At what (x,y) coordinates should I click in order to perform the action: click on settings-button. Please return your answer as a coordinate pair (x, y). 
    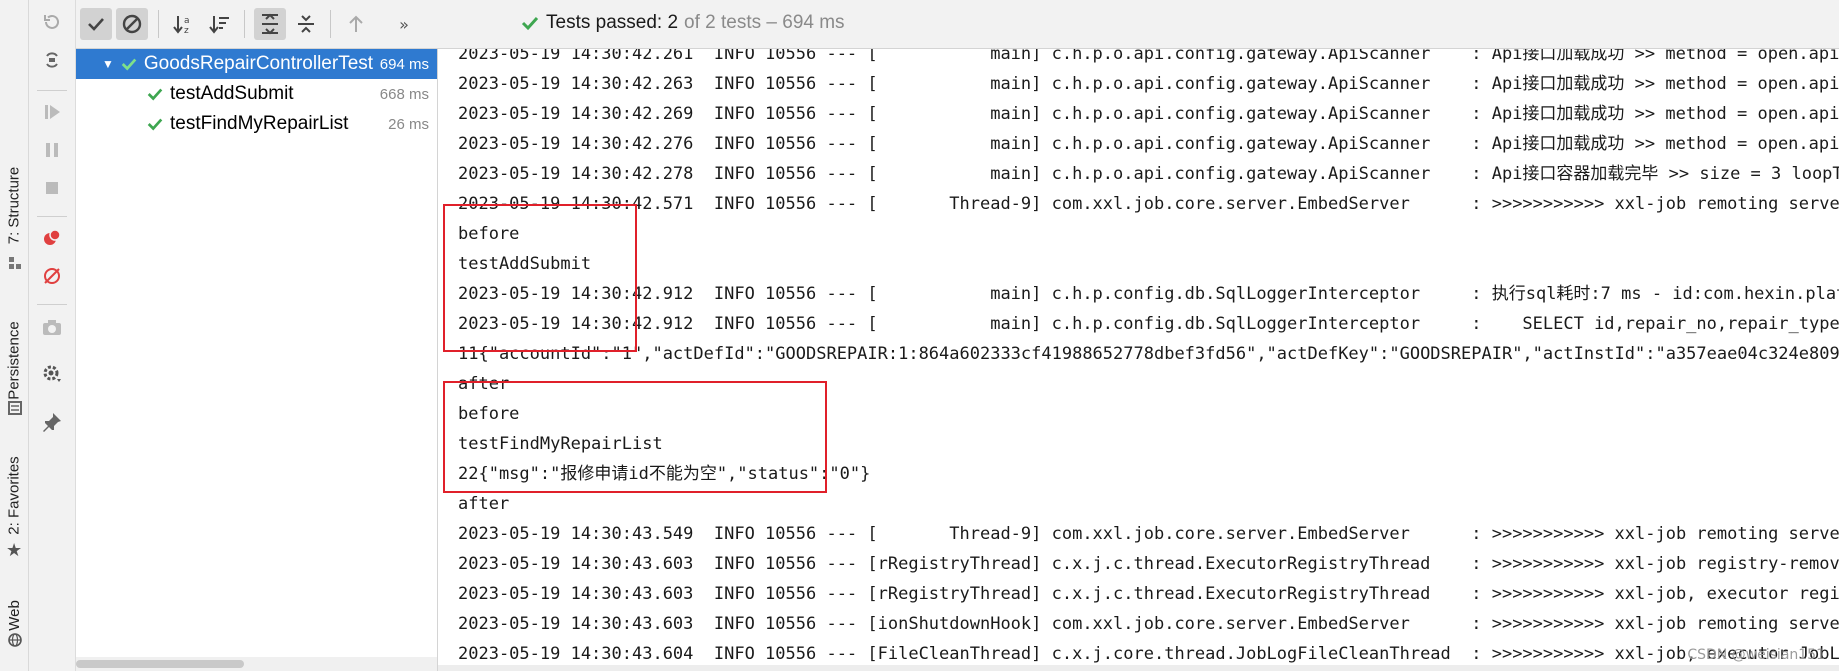
    Looking at the image, I should click on (52, 374).